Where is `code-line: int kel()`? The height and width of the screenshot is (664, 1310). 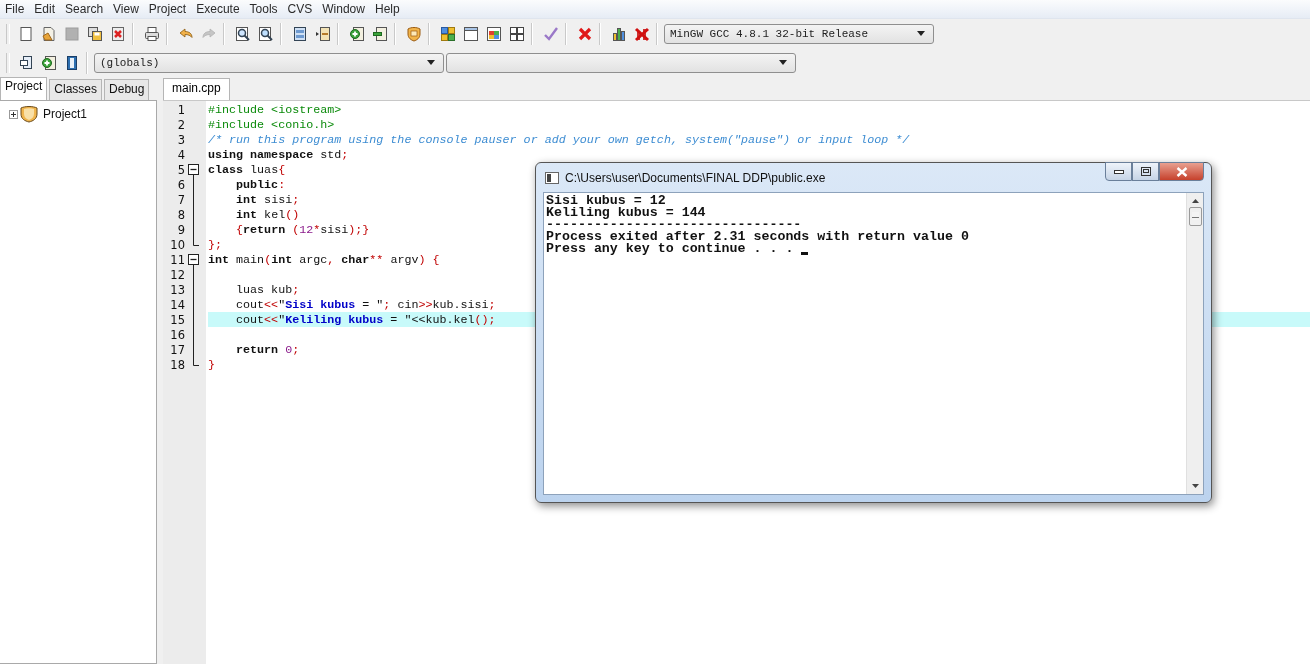 code-line: int kel() is located at coordinates (267, 214).